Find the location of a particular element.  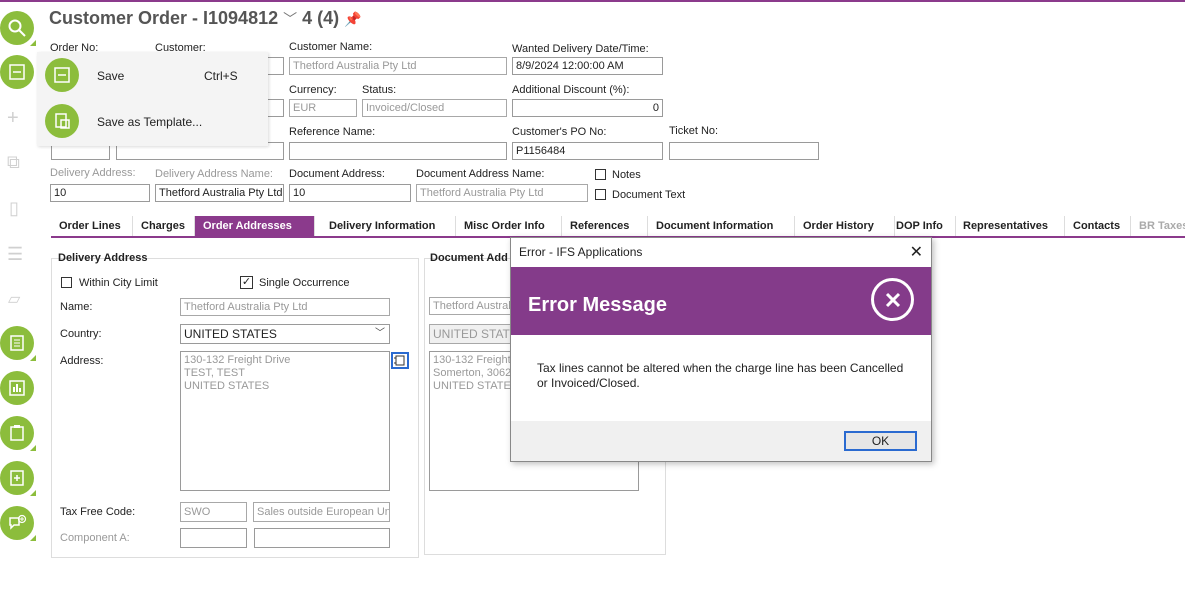

country-select: UNITED STATES ﹀ is located at coordinates (285, 334).